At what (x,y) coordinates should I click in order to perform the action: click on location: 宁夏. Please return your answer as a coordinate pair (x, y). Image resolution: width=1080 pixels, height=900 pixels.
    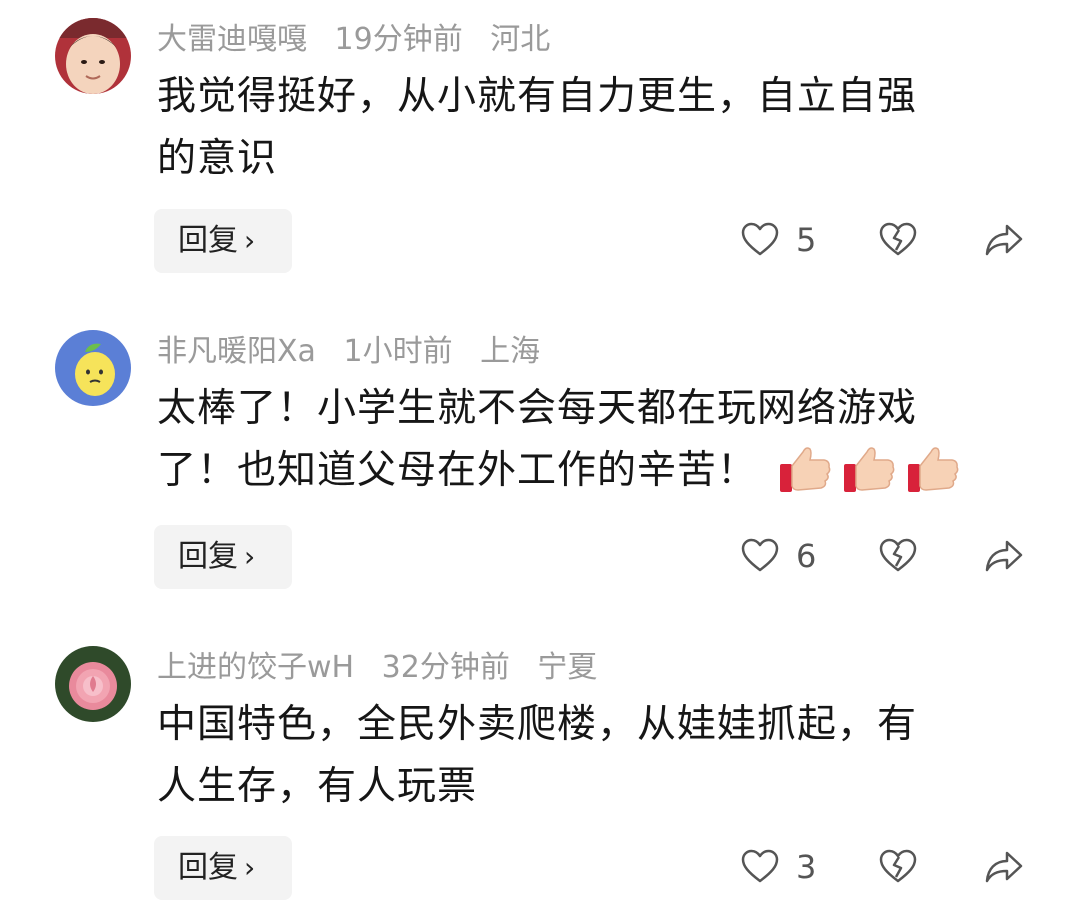
    Looking at the image, I should click on (567, 667).